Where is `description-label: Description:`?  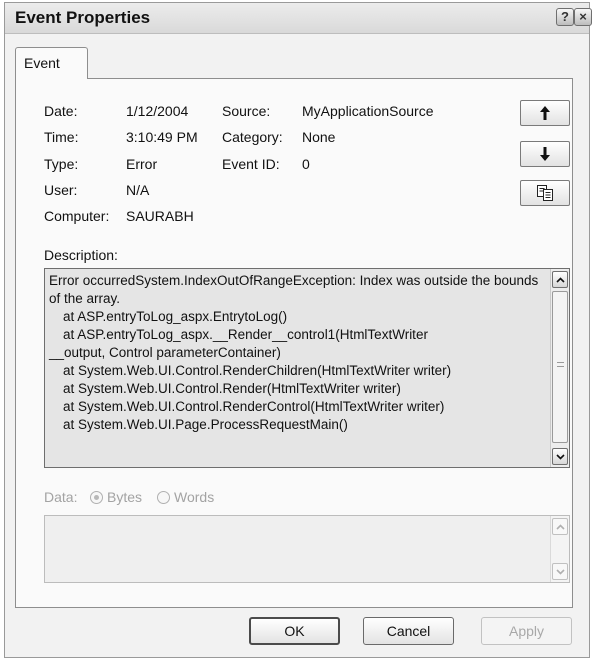 description-label: Description: is located at coordinates (81, 255).